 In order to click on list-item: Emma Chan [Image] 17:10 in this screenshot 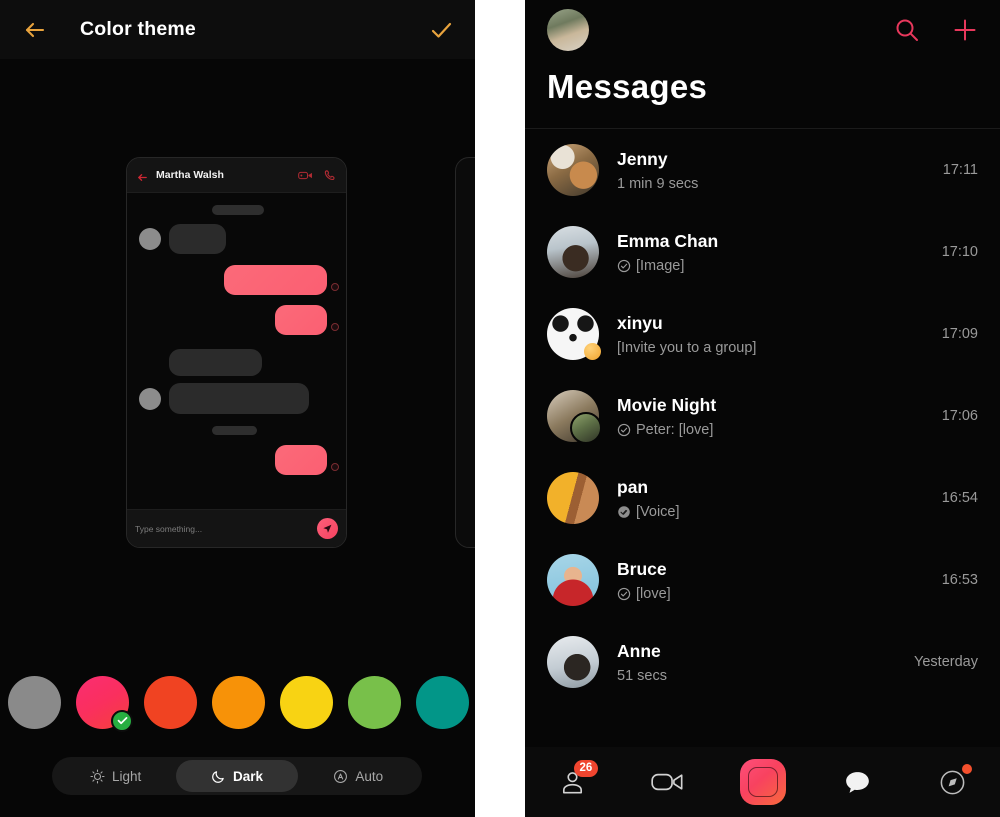, I will do `click(762, 252)`.